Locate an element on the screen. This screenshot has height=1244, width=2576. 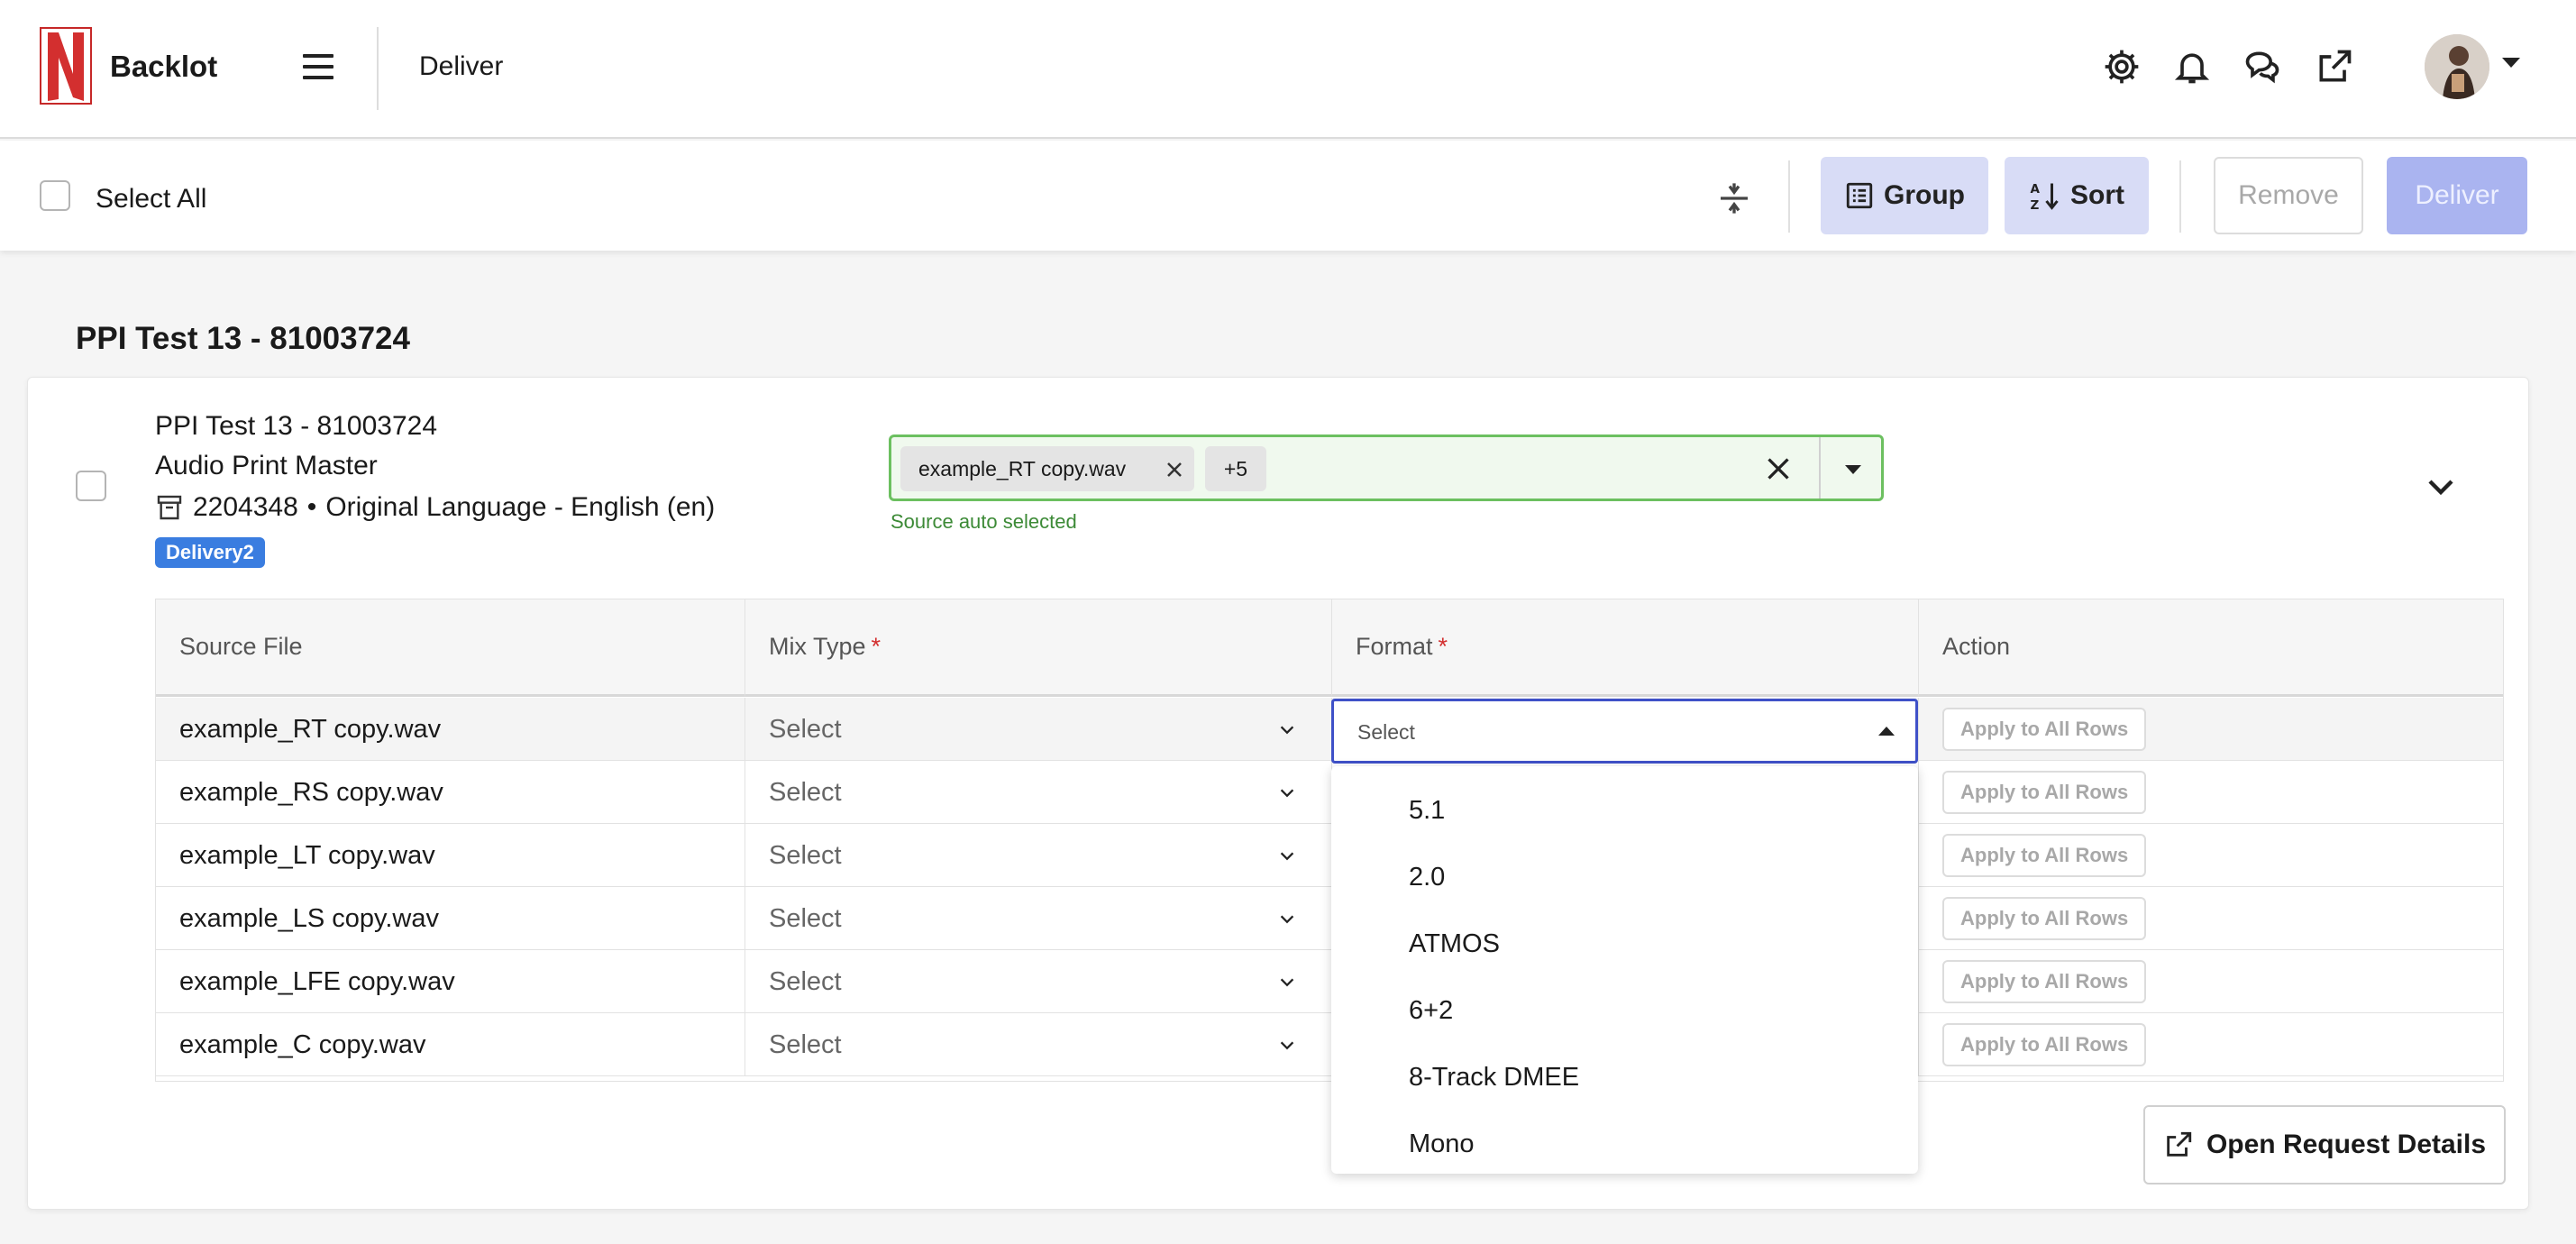
section-title: PPI Test 13 - 81003724 is located at coordinates (243, 339).